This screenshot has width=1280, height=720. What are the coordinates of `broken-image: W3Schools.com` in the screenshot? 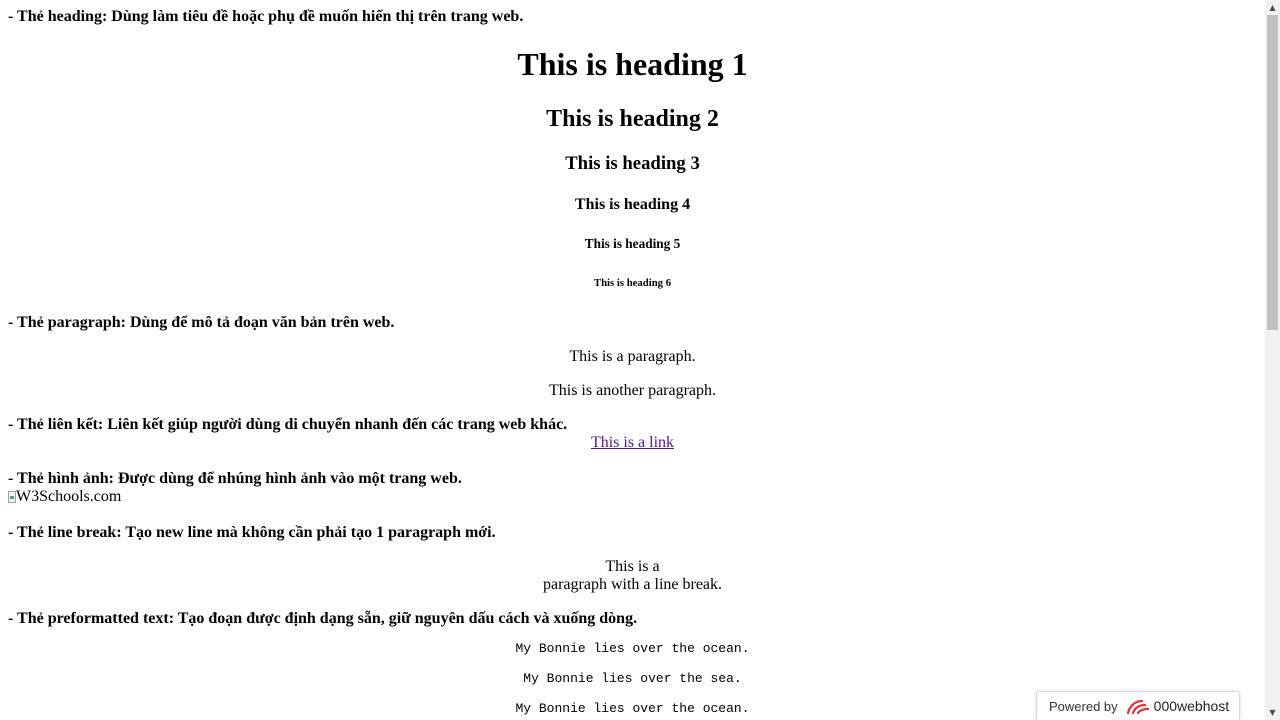 It's located at (64, 497).